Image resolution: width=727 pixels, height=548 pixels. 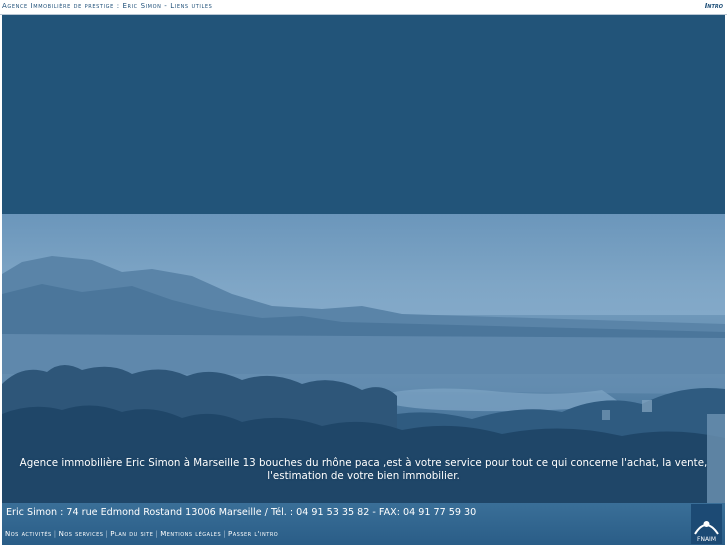 What do you see at coordinates (28, 534) in the screenshot?
I see `link-nos-activites: Nos activités` at bounding box center [28, 534].